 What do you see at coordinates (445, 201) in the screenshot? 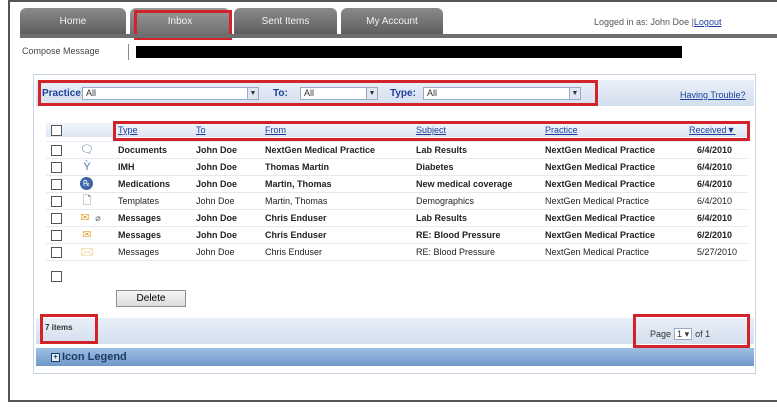
I see `cell-subject: Demographics` at bounding box center [445, 201].